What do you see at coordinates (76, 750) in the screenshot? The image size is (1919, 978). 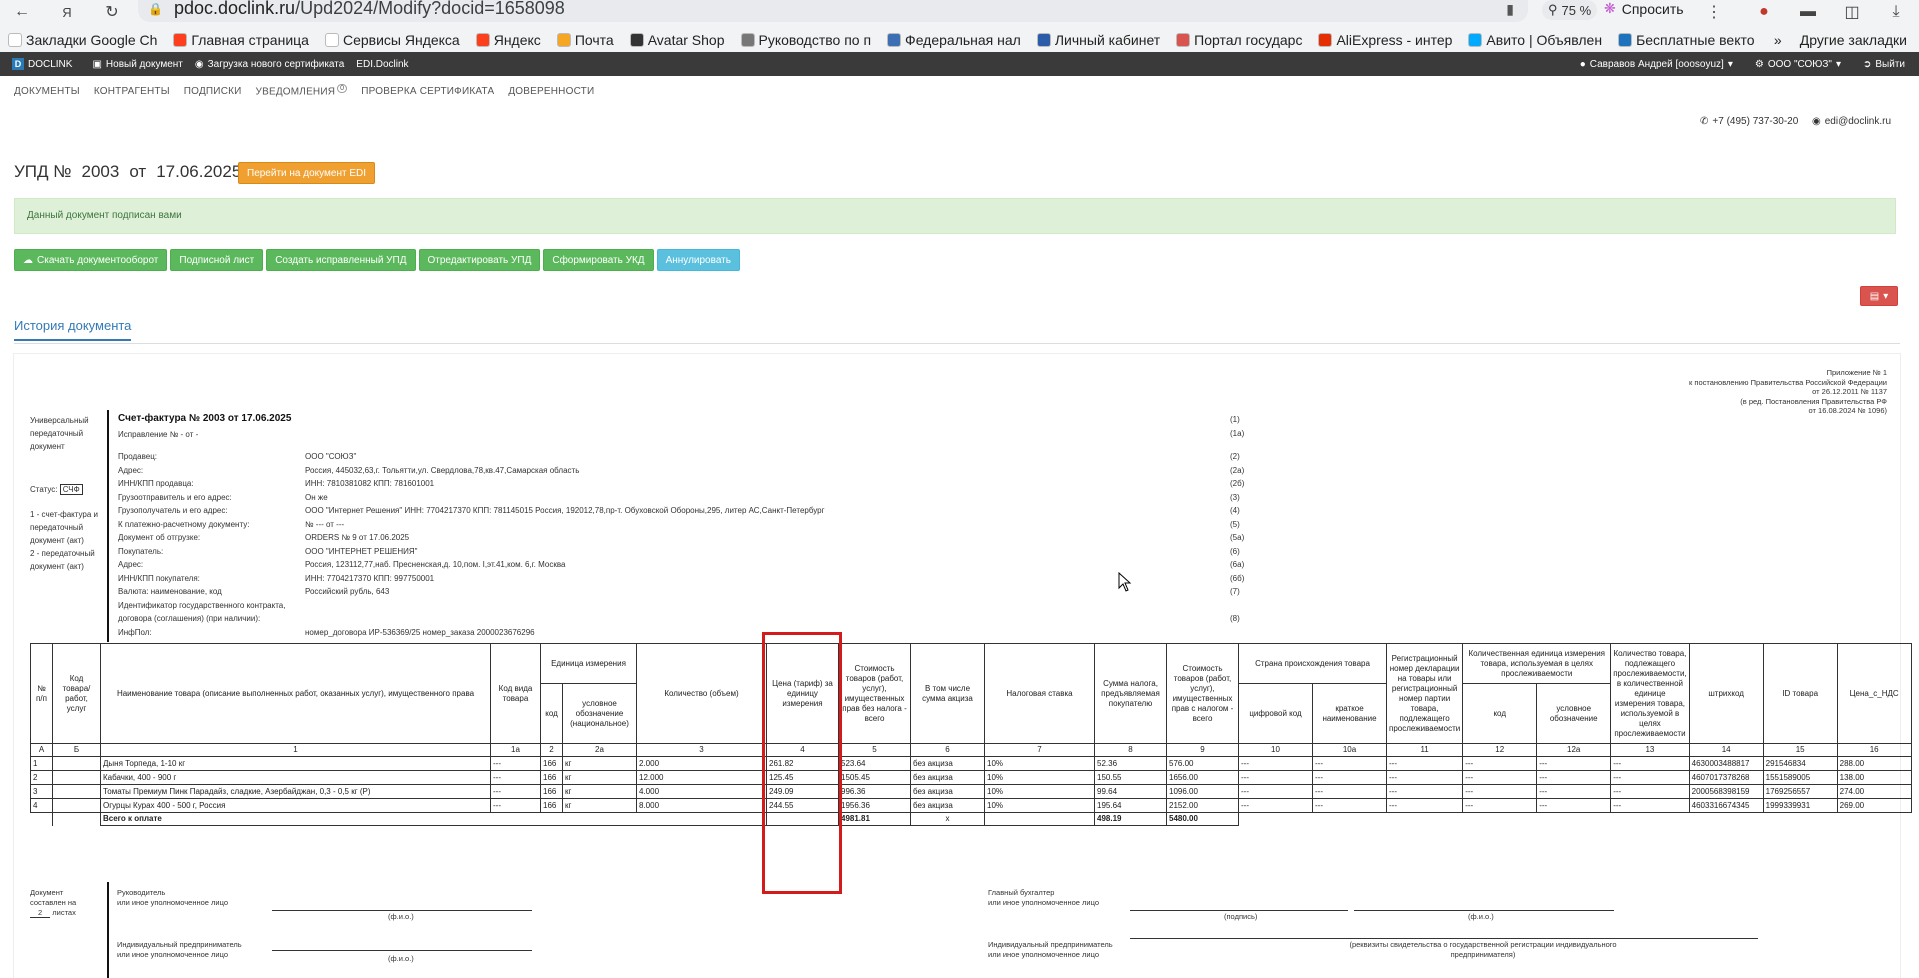 I see `column-number: Б` at bounding box center [76, 750].